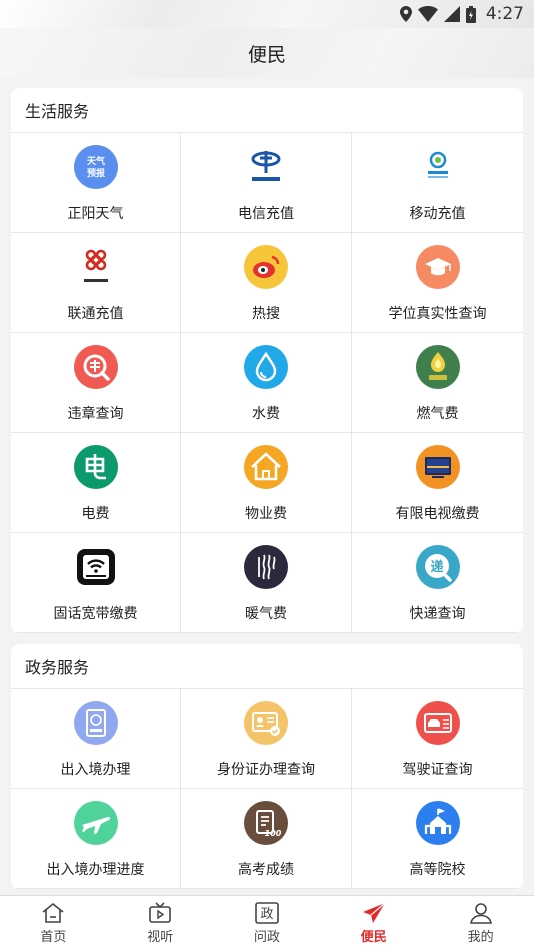  I want to click on service-item: 出入境办理进度, so click(96, 839).